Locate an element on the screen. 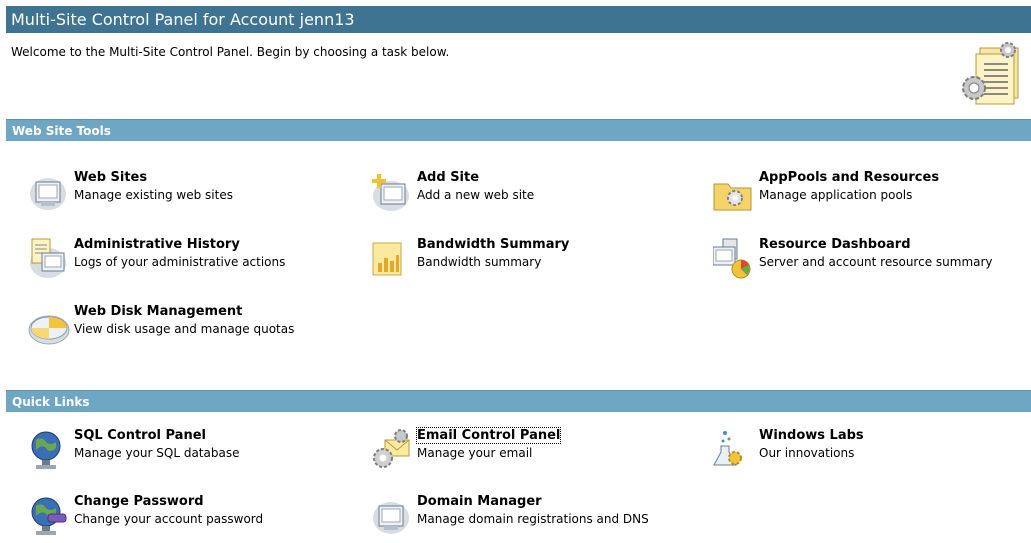  admin-history-title: Administrative History is located at coordinates (157, 244).